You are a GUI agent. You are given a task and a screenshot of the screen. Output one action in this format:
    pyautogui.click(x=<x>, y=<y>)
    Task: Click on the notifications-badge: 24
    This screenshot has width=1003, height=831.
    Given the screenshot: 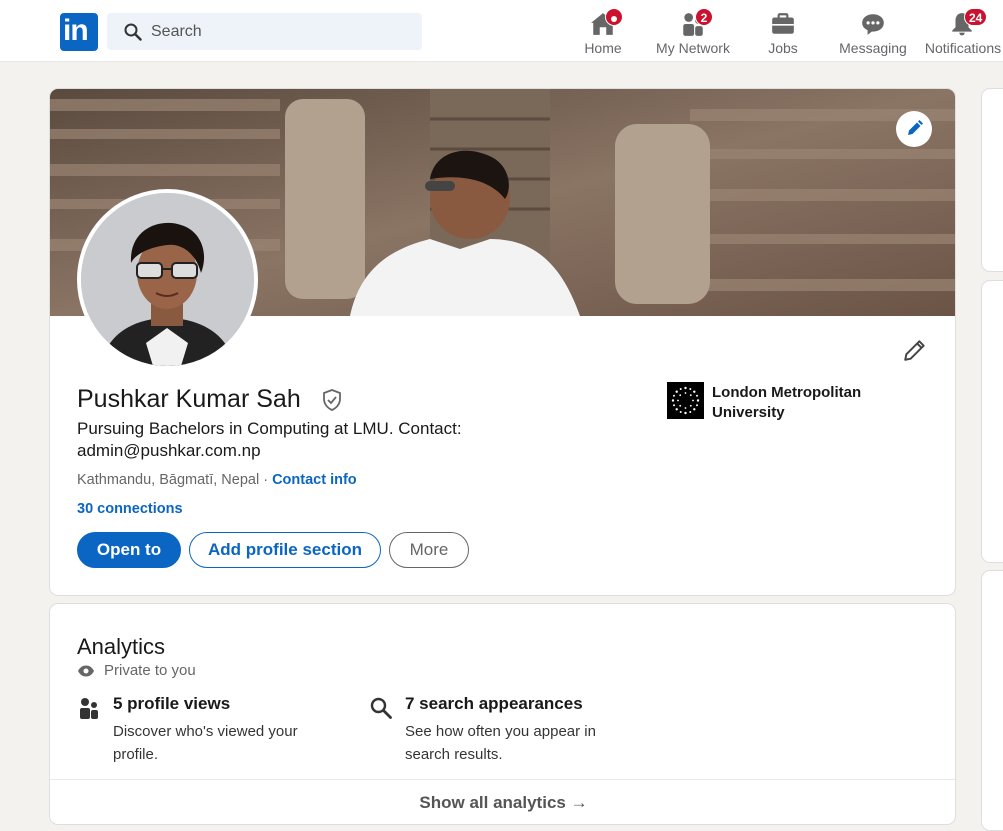 What is the action you would take?
    pyautogui.click(x=976, y=17)
    